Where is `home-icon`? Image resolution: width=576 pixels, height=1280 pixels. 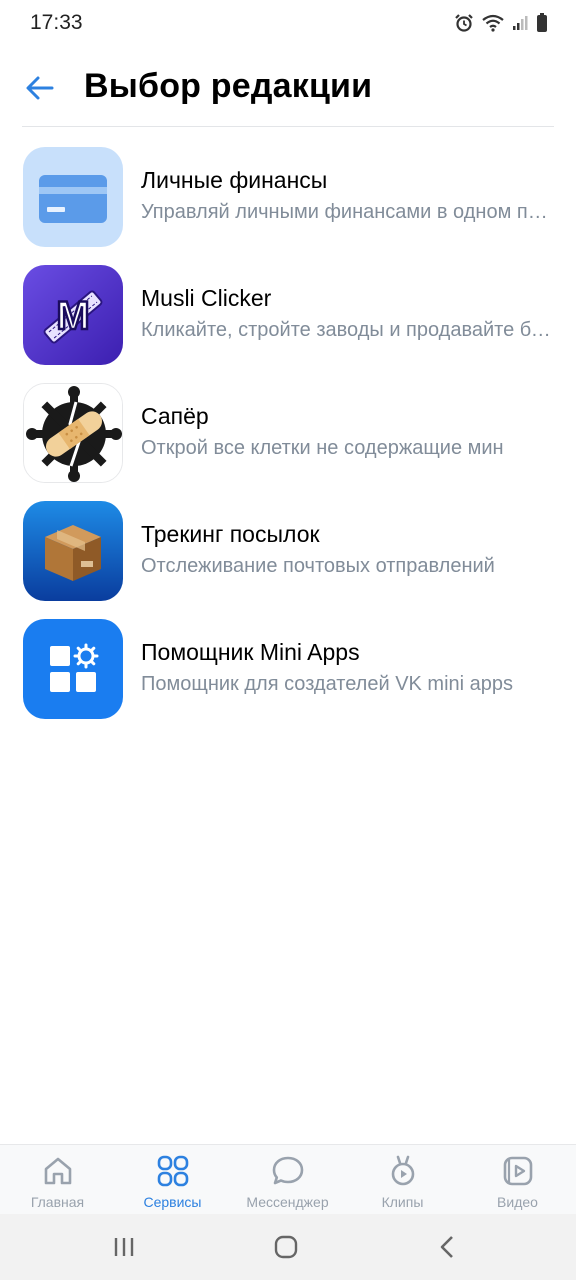 home-icon is located at coordinates (57, 1171).